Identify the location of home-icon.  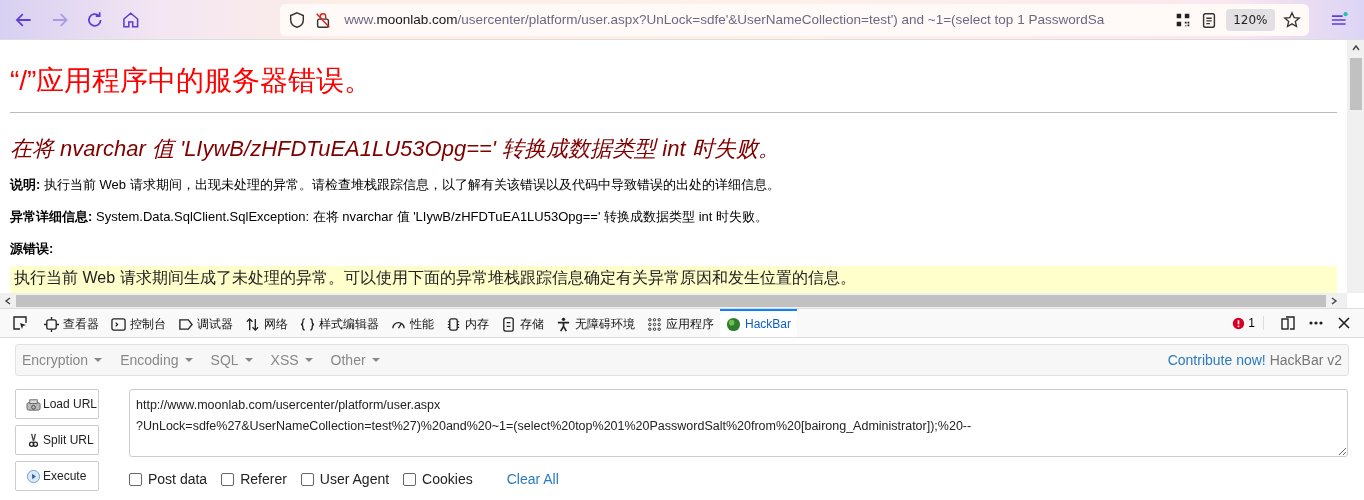
(130, 19).